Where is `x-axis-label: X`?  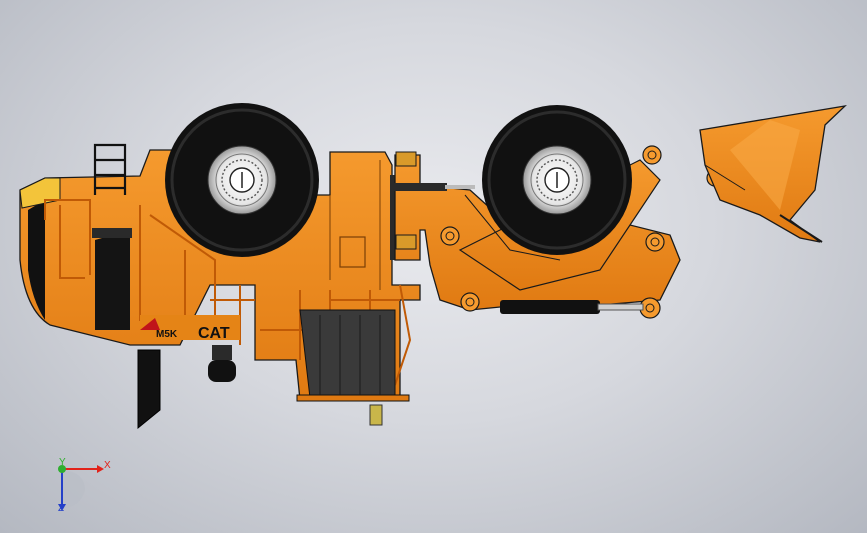 x-axis-label: X is located at coordinates (107, 465).